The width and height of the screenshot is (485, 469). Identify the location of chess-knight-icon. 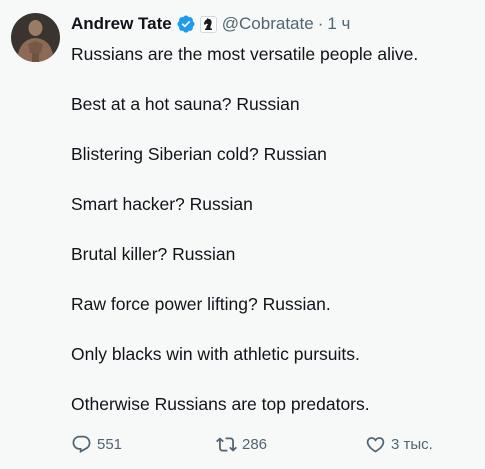
(208, 24).